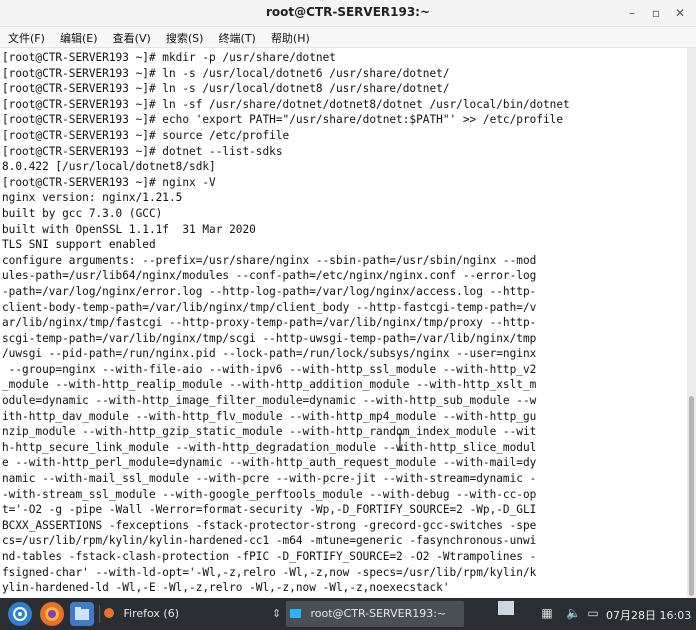  What do you see at coordinates (593, 613) in the screenshot?
I see `notification-icon: ▭` at bounding box center [593, 613].